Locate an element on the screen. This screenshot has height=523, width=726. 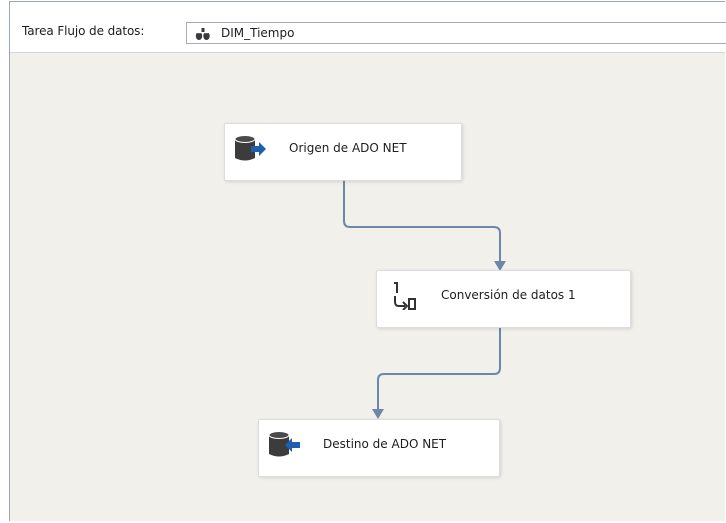
selected-task-name: DIM_Tiempo is located at coordinates (258, 33).